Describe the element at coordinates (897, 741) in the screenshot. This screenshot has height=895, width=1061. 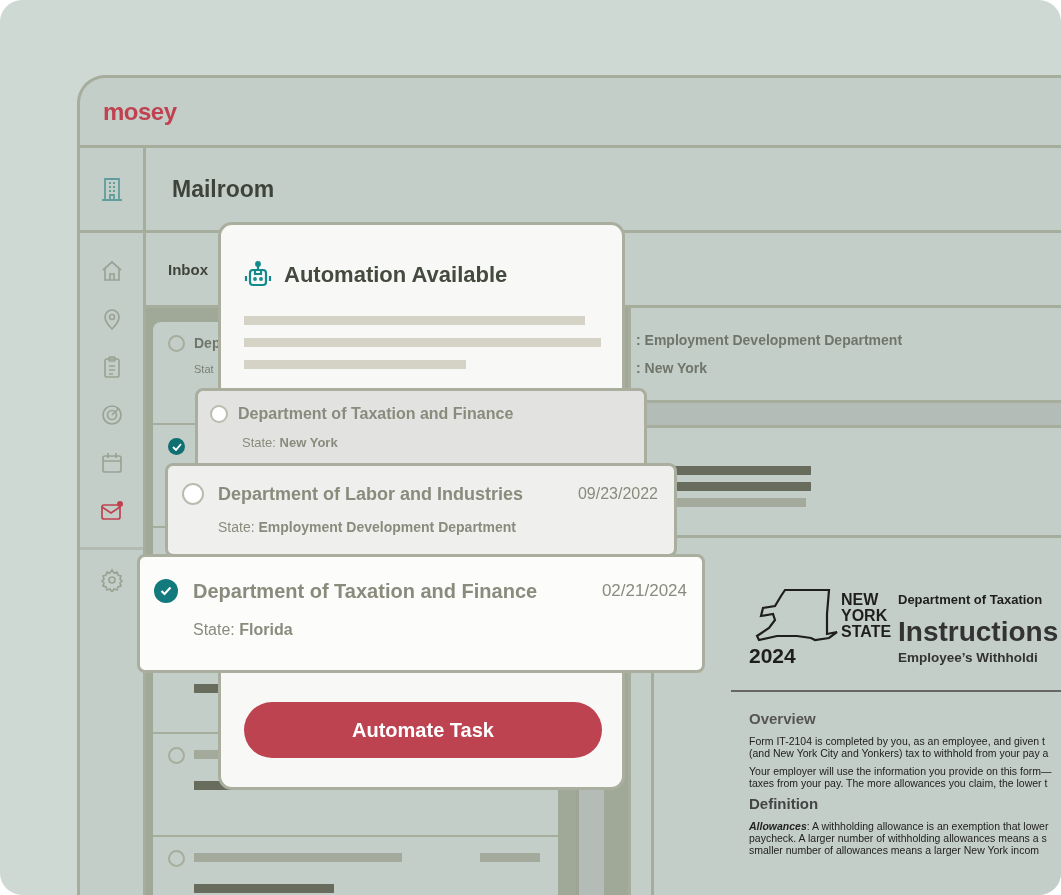
I see `paragraph-line: Form IT-2104 is completed by you, as an employee, and given t` at that location.